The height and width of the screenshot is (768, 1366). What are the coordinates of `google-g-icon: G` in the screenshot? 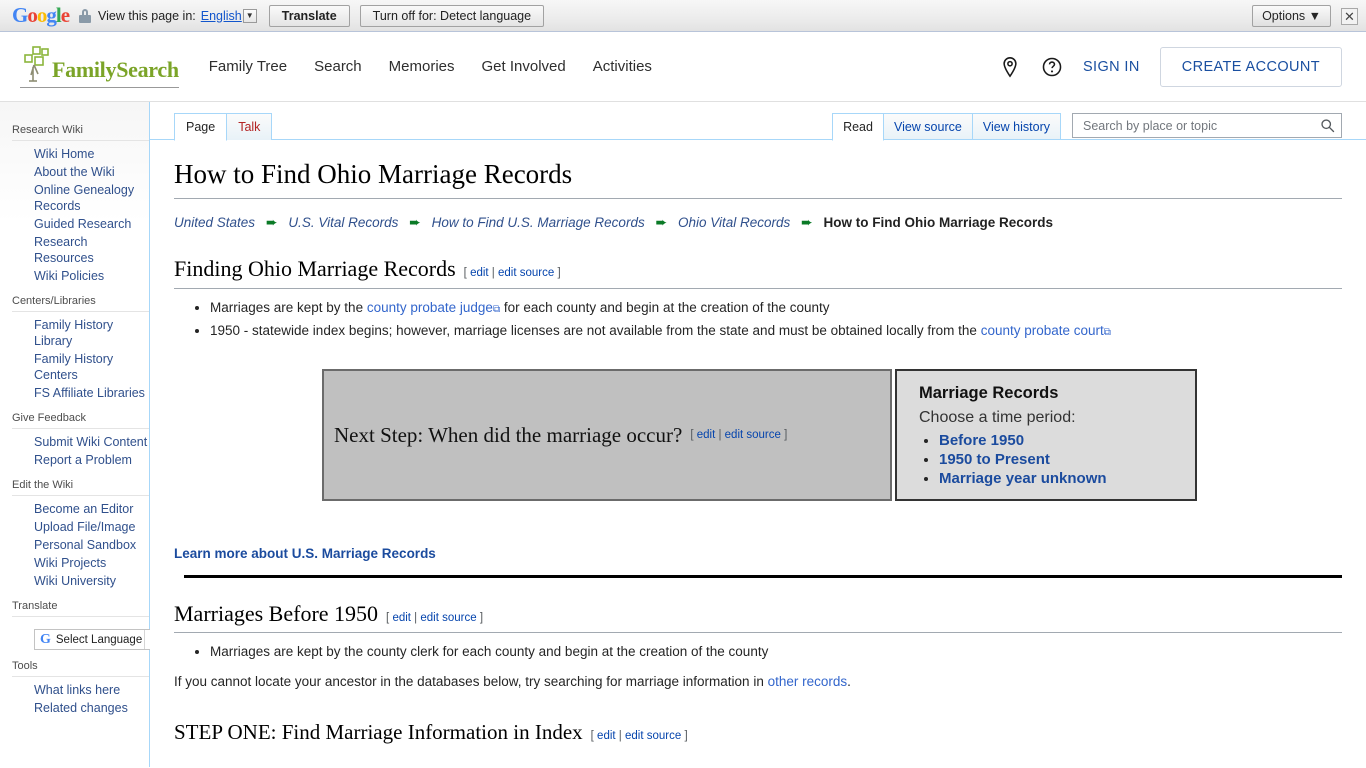 It's located at (45, 639).